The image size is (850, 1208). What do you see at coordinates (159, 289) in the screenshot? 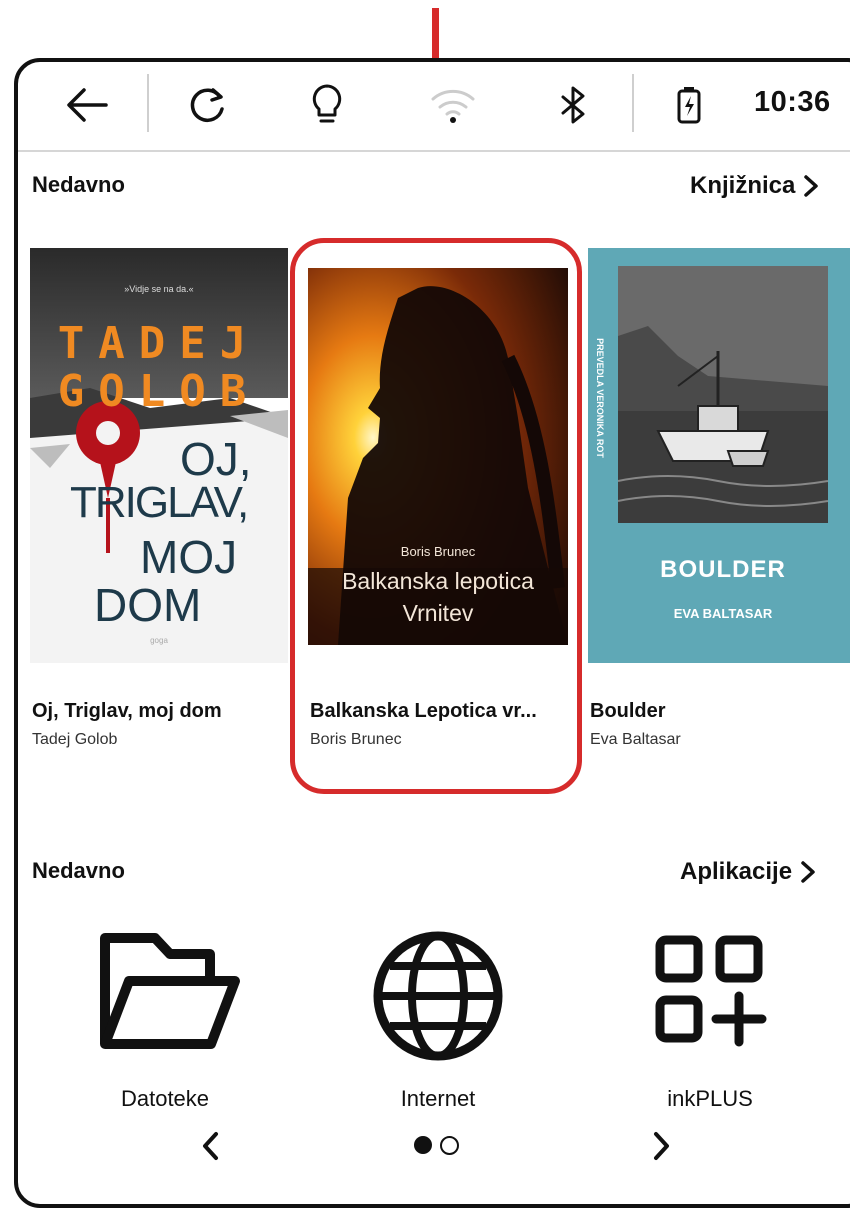
I see `cover-tagline: »Vidje se na da.«` at bounding box center [159, 289].